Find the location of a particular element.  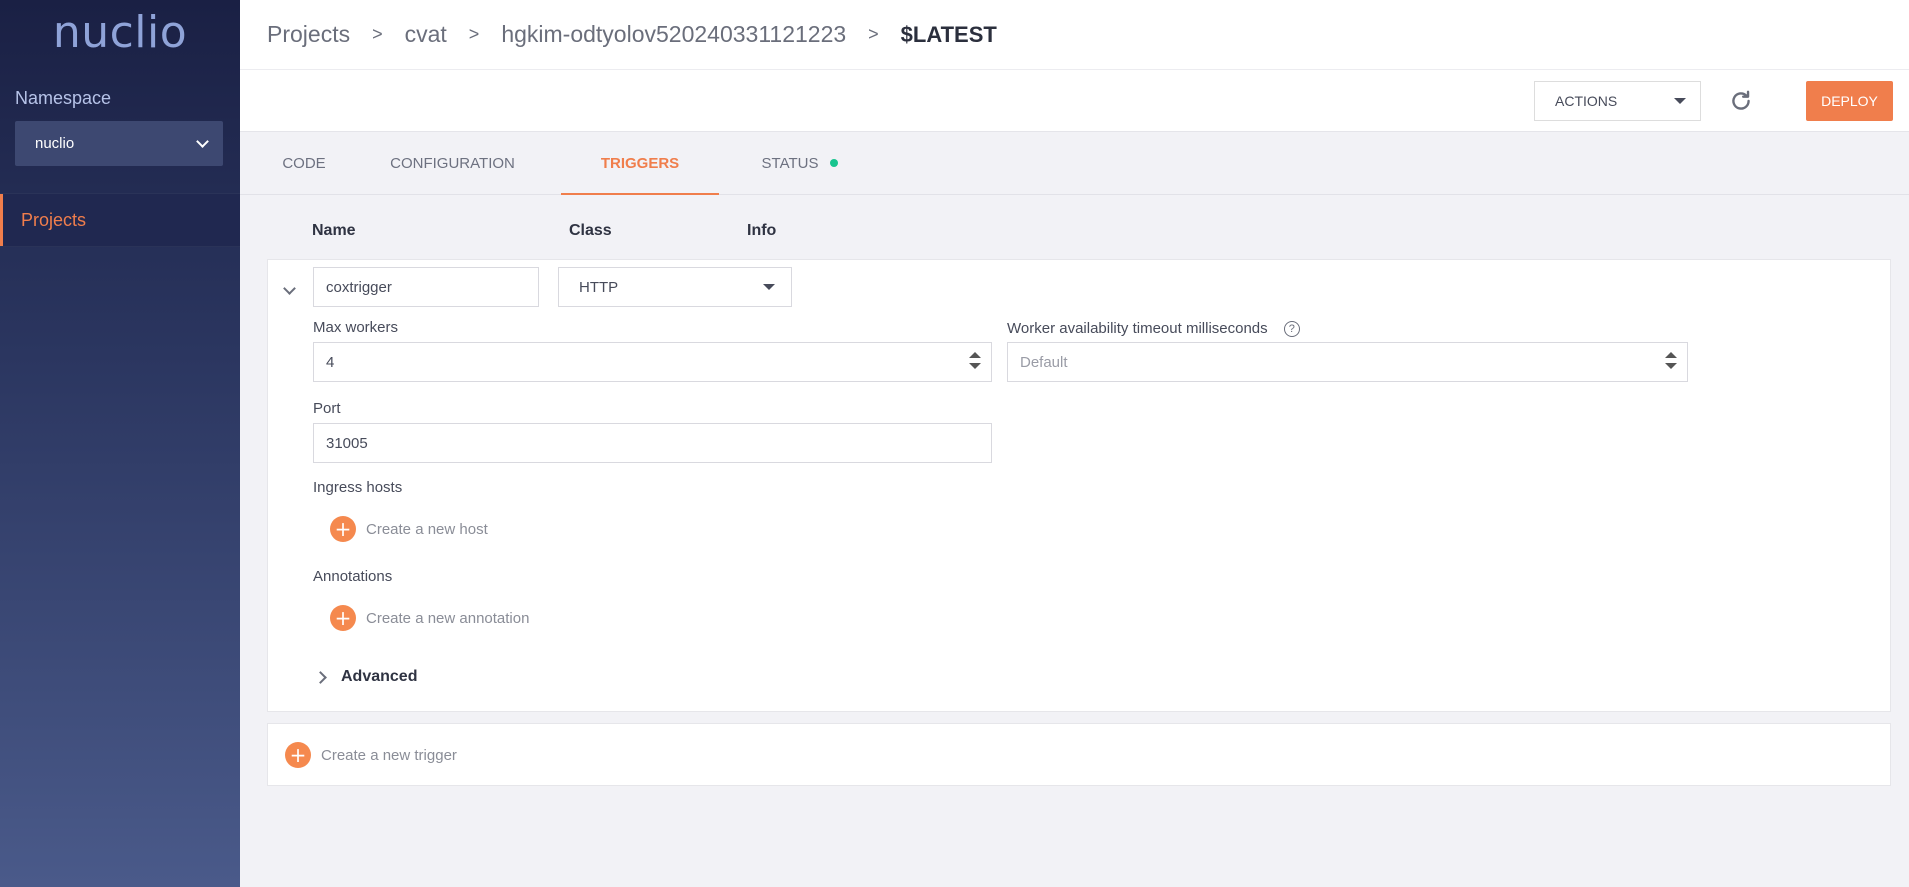

port-value: 31005 is located at coordinates (347, 443).